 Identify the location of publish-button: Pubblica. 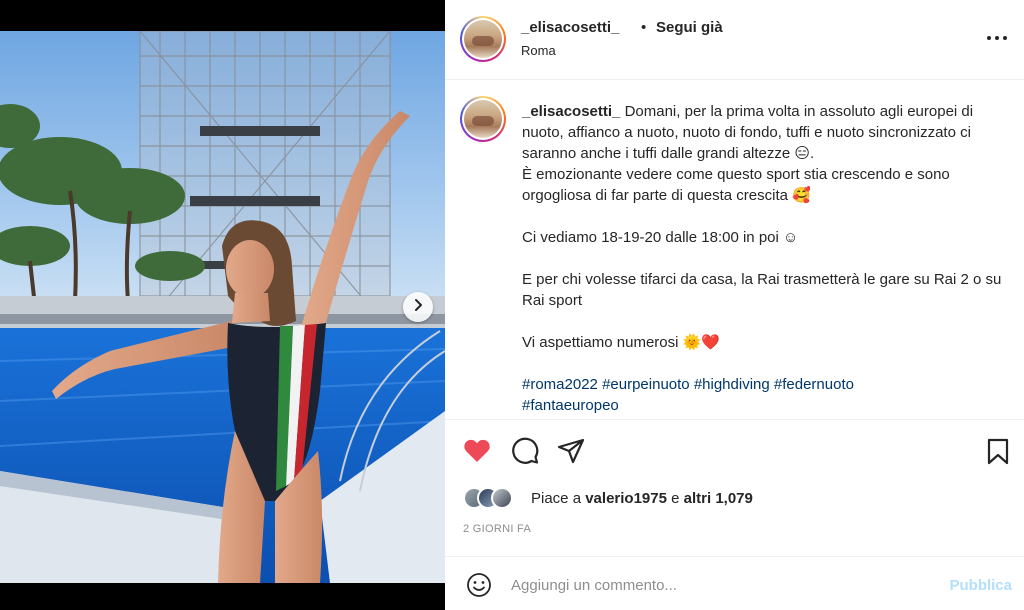
(972, 585).